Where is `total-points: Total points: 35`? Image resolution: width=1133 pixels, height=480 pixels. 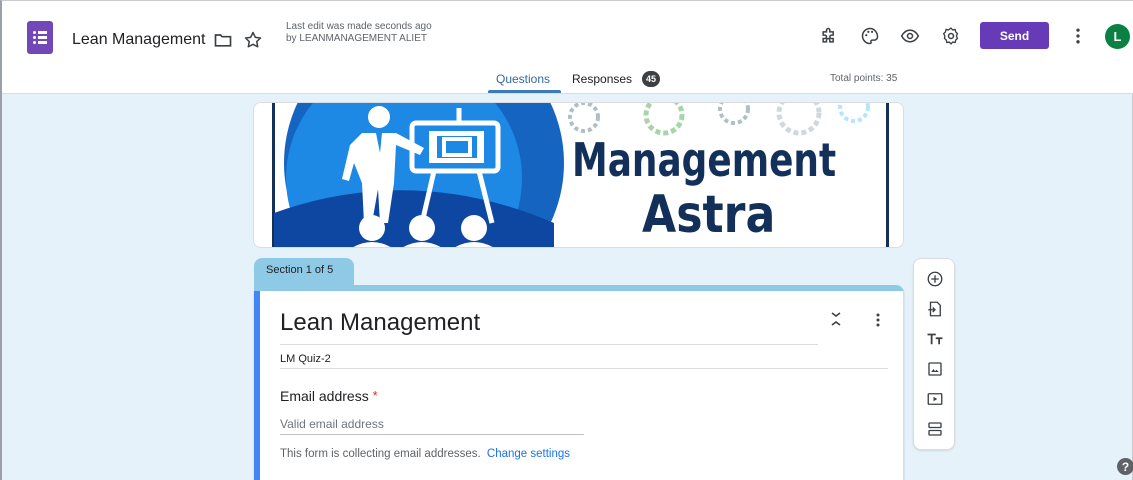
total-points: Total points: 35 is located at coordinates (864, 78).